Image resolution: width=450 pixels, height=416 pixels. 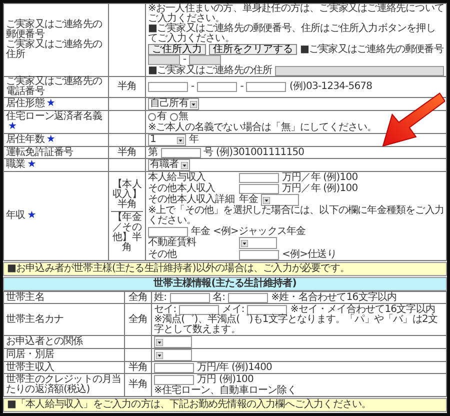 What do you see at coordinates (254, 153) in the screenshot?
I see `field-text: 号 (例)301001111150` at bounding box center [254, 153].